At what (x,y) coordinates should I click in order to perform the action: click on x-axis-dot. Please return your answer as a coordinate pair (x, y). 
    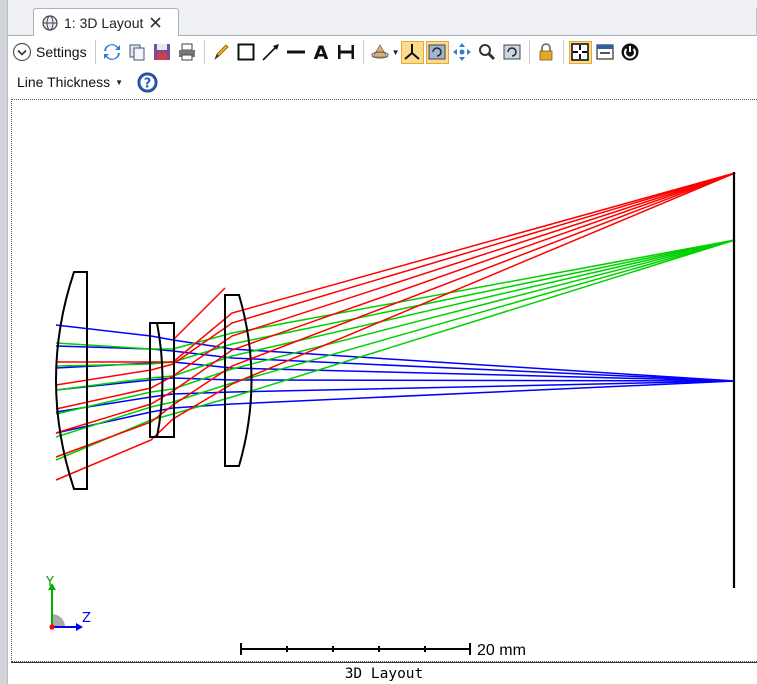
    Looking at the image, I should click on (52, 627).